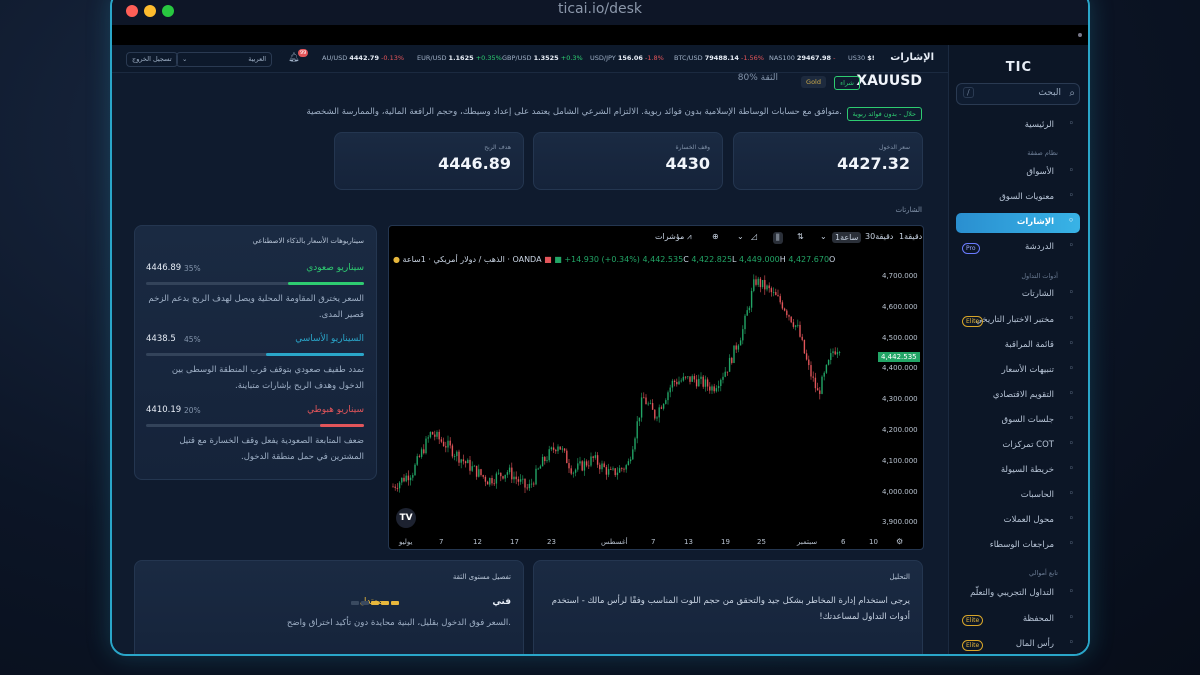 Image resolution: width=1200 pixels, height=675 pixels. I want to click on sidebar-item-history: ◦ مختبر الاختبار التاريخي Elite, so click(1018, 321).